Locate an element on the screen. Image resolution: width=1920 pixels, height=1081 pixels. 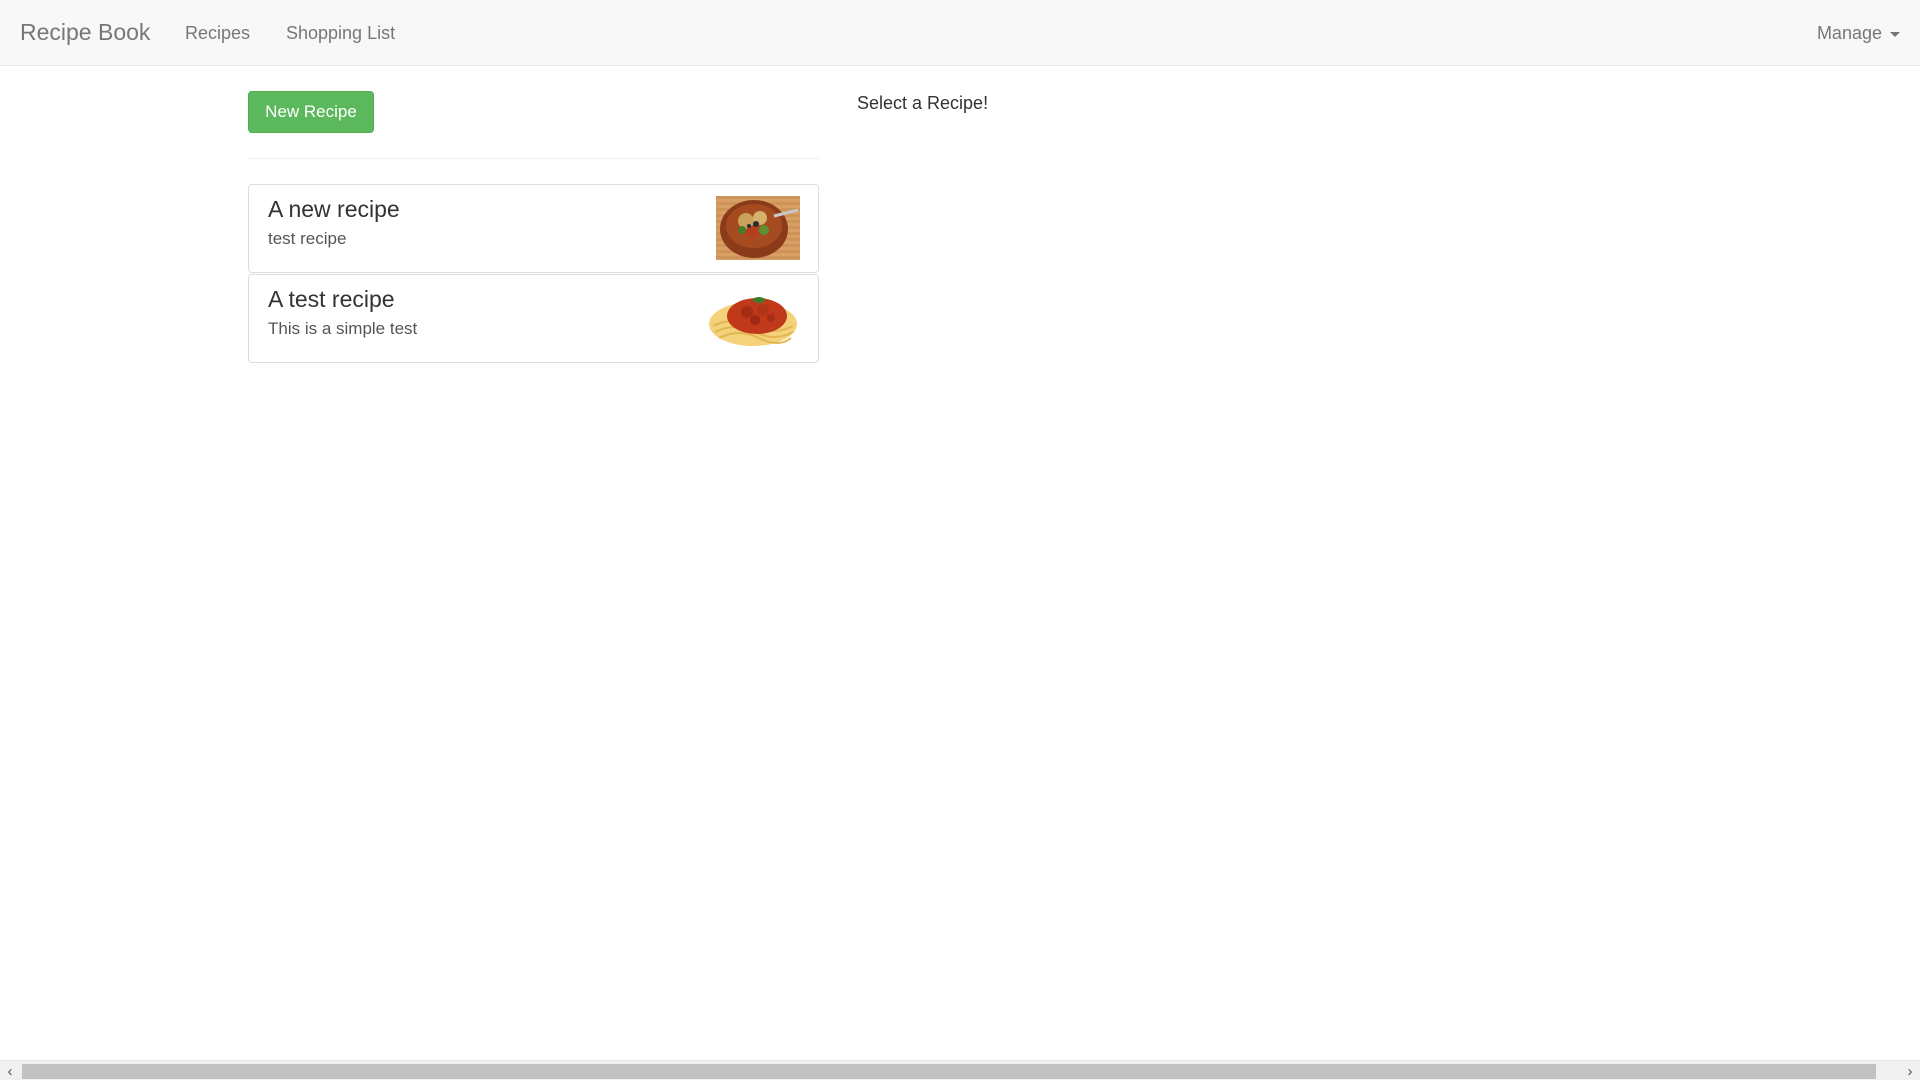
brand-link: Recipe Book is located at coordinates (85, 32).